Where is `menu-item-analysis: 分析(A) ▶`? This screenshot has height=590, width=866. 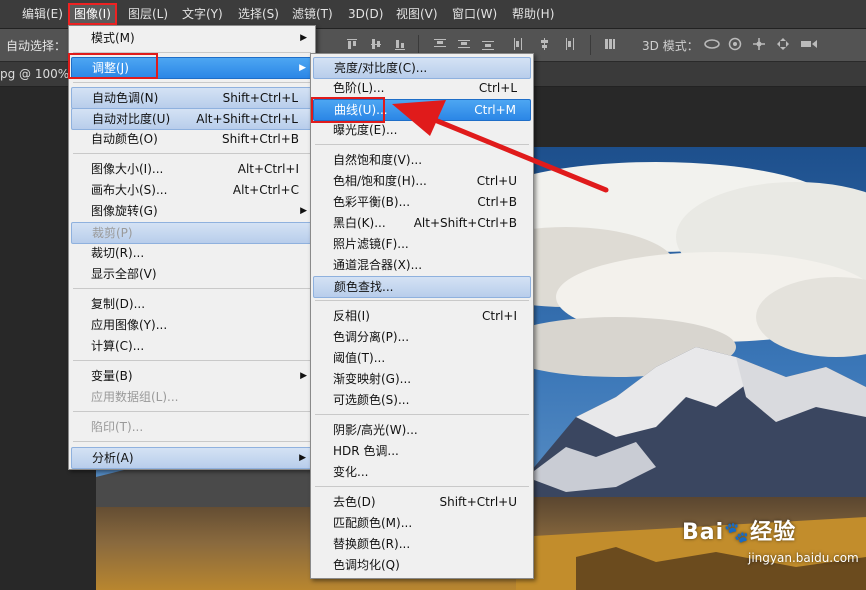 menu-item-analysis: 分析(A) ▶ is located at coordinates (192, 458).